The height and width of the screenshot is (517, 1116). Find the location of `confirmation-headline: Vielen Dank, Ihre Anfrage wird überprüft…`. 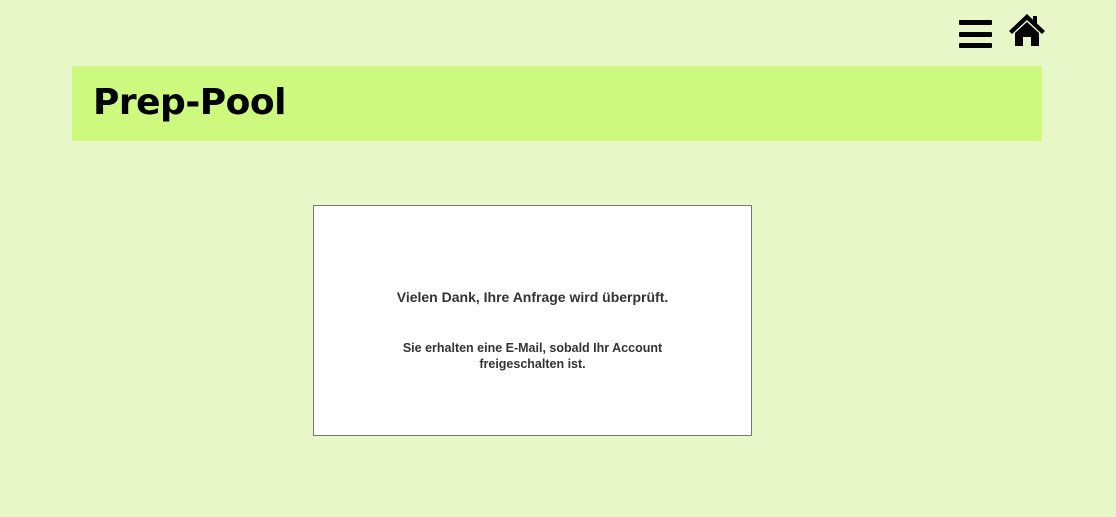

confirmation-headline: Vielen Dank, Ihre Anfrage wird überprüft… is located at coordinates (532, 297).